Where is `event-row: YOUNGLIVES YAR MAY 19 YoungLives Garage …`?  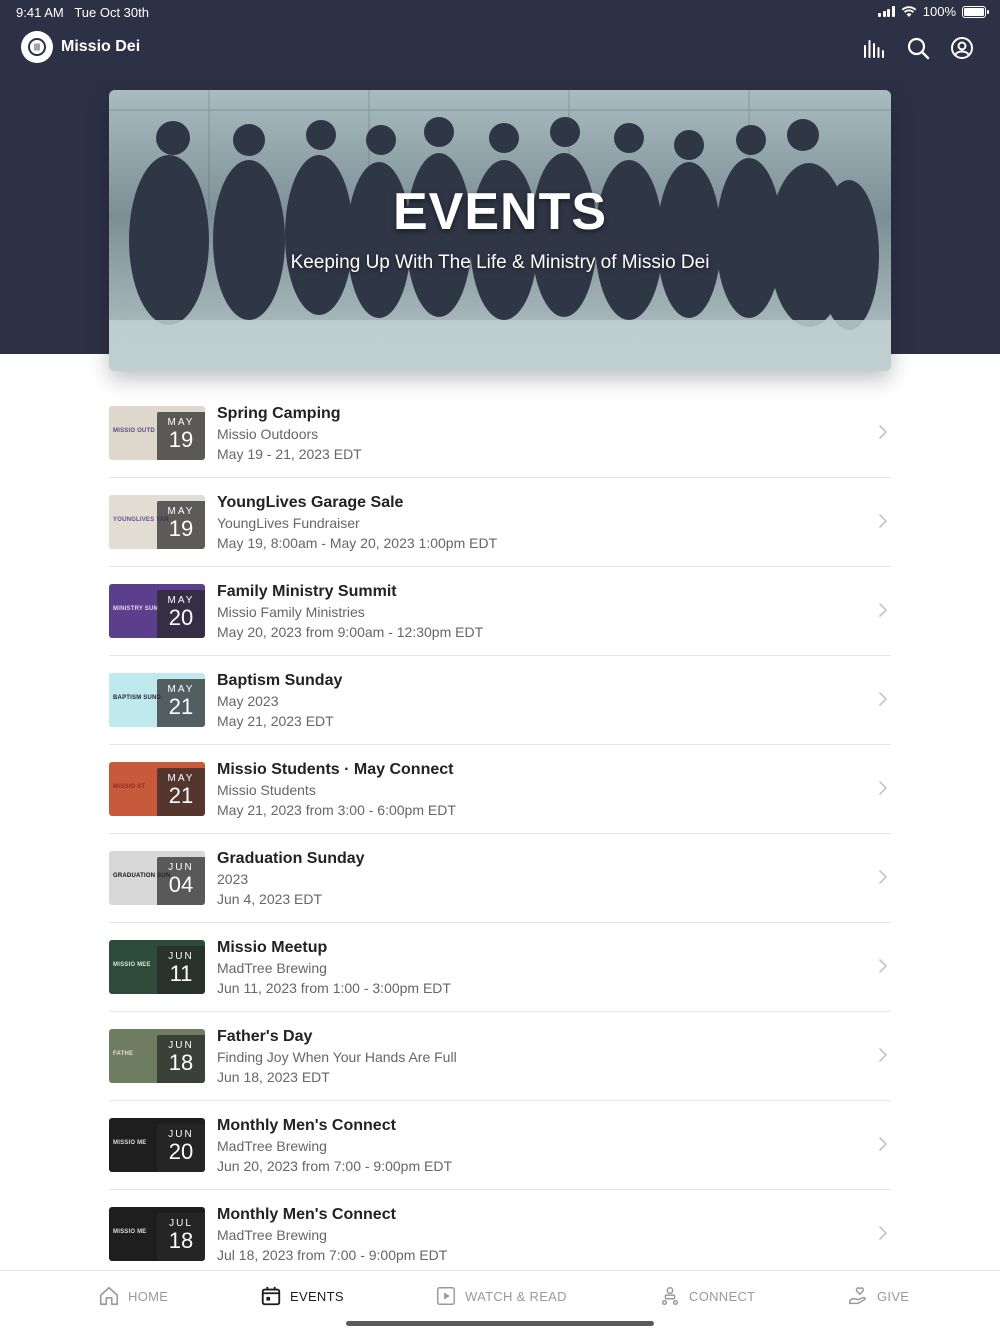
event-row: YOUNGLIVES YAR MAY 19 YoungLives Garage … is located at coordinates (500, 522).